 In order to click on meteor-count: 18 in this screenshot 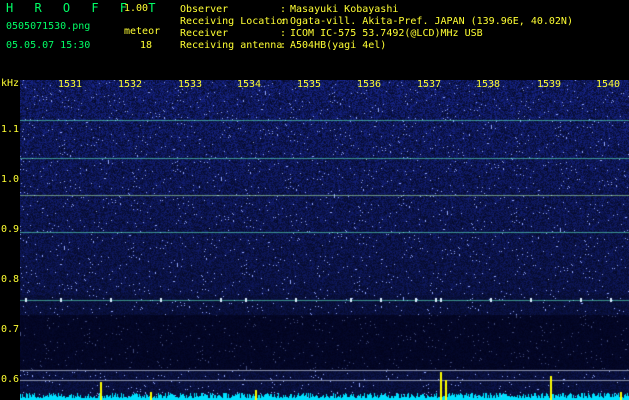, I will do `click(146, 45)`.